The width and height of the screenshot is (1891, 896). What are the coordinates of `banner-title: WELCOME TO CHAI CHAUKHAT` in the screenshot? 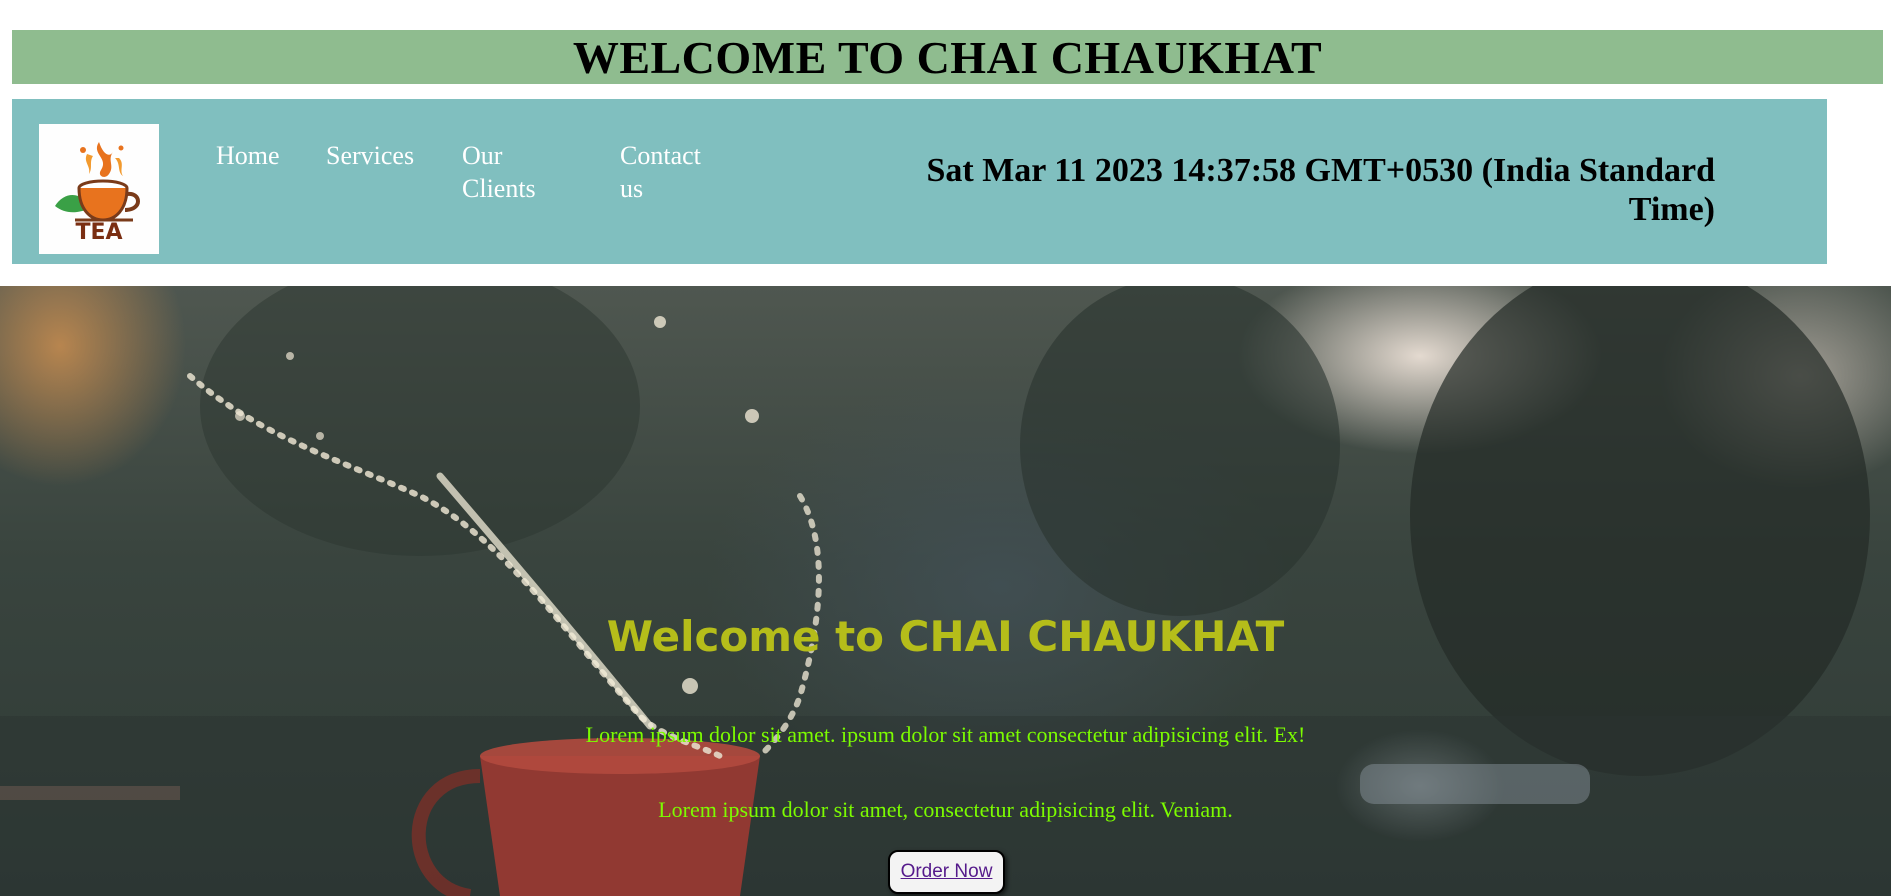 It's located at (947, 57).